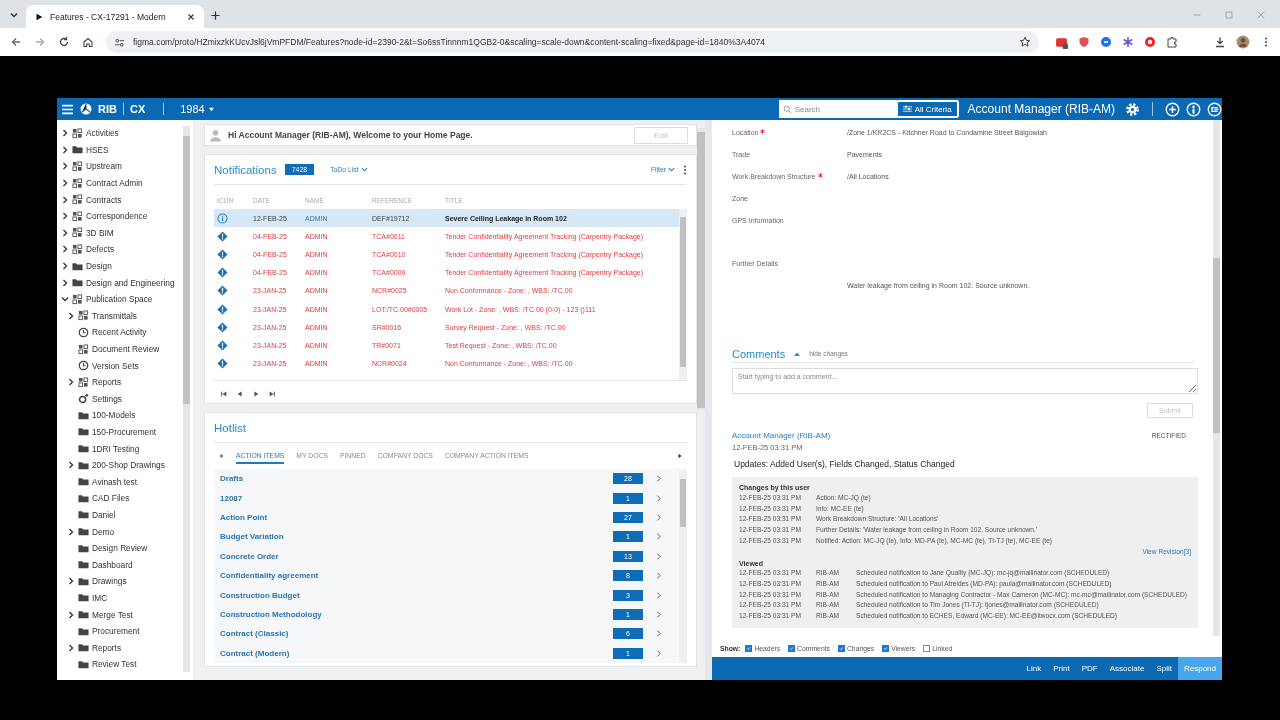 The height and width of the screenshot is (720, 1280). What do you see at coordinates (197, 109) in the screenshot?
I see `project-selector: 1984` at bounding box center [197, 109].